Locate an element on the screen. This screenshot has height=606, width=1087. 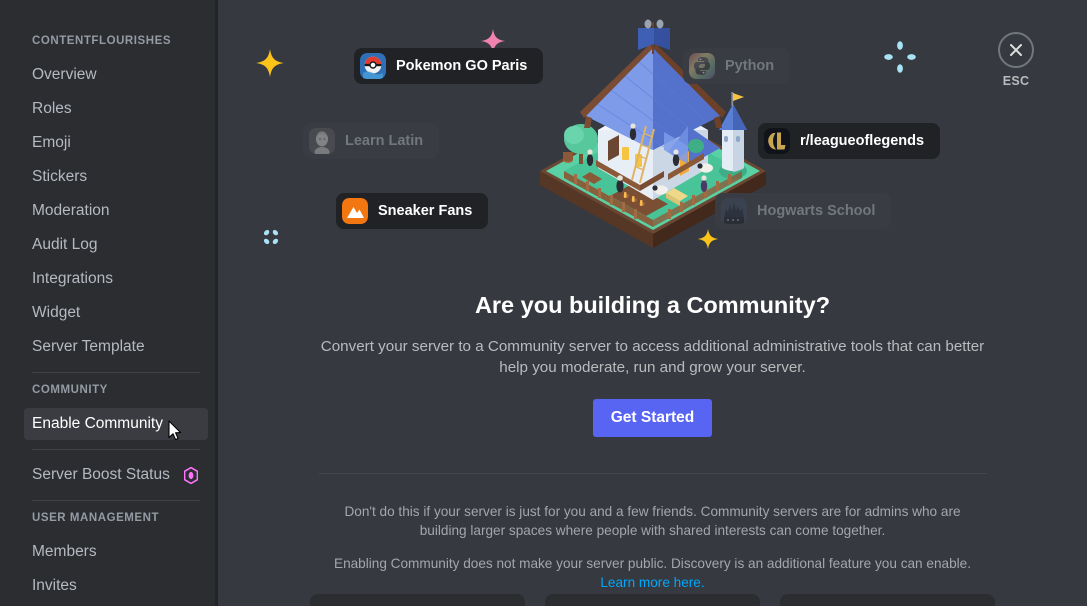
sidebar-section-header: CONTENTFLOURISHES is located at coordinates (102, 41).